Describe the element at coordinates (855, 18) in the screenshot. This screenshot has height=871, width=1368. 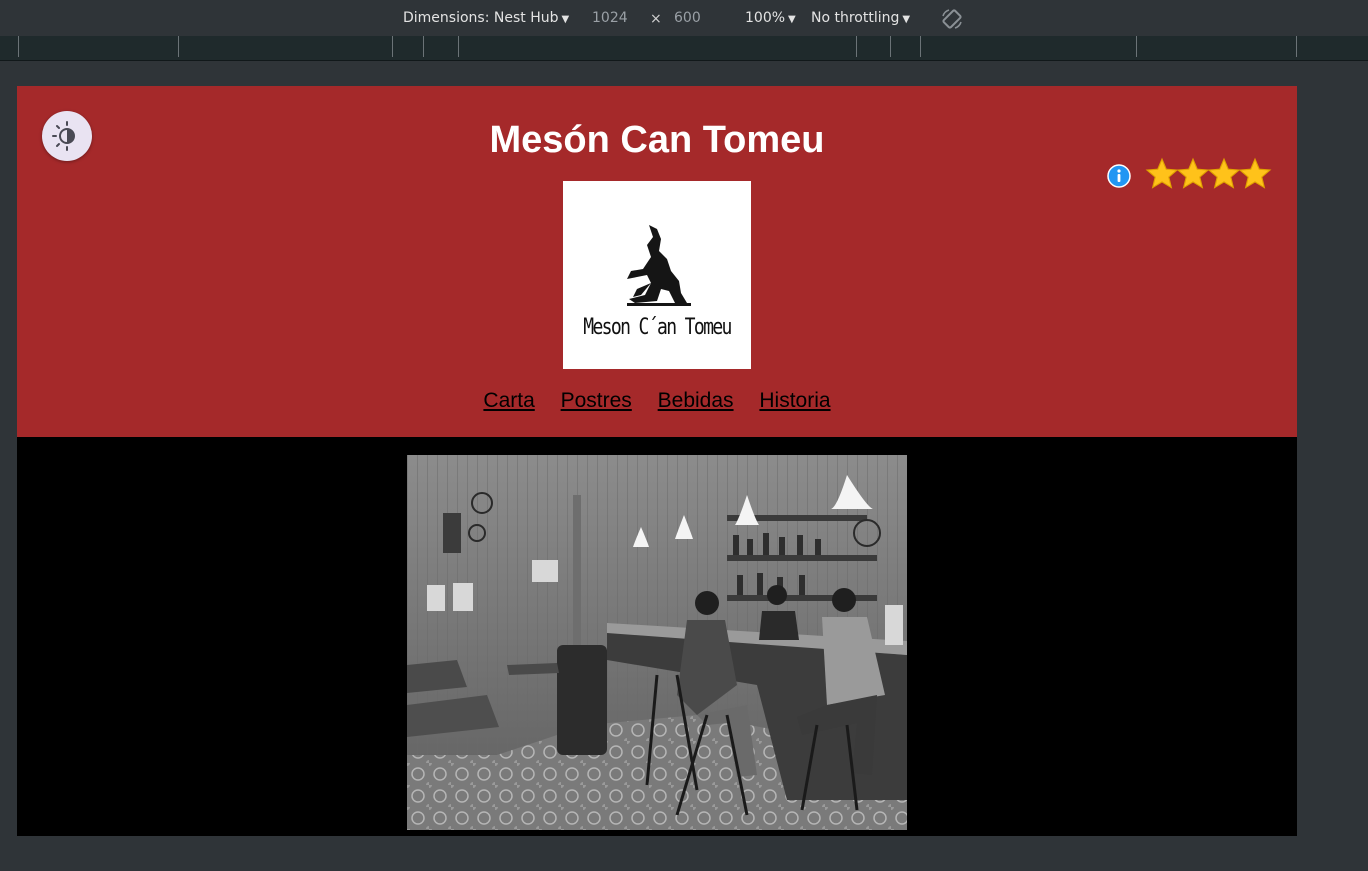
I see `throttling-label: No throttling` at that location.